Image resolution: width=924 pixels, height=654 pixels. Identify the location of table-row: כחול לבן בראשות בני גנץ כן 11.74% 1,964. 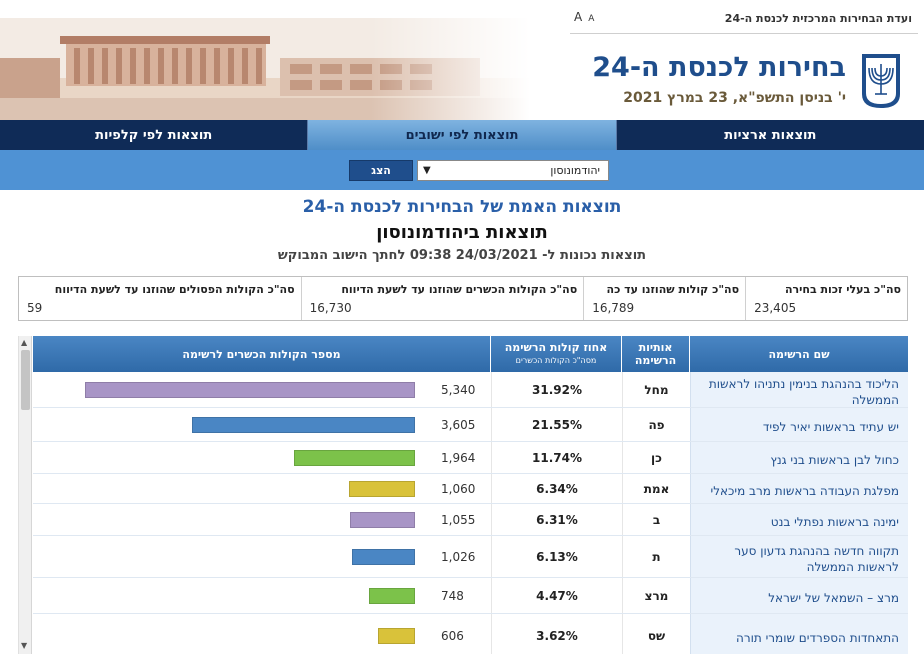
(470, 458).